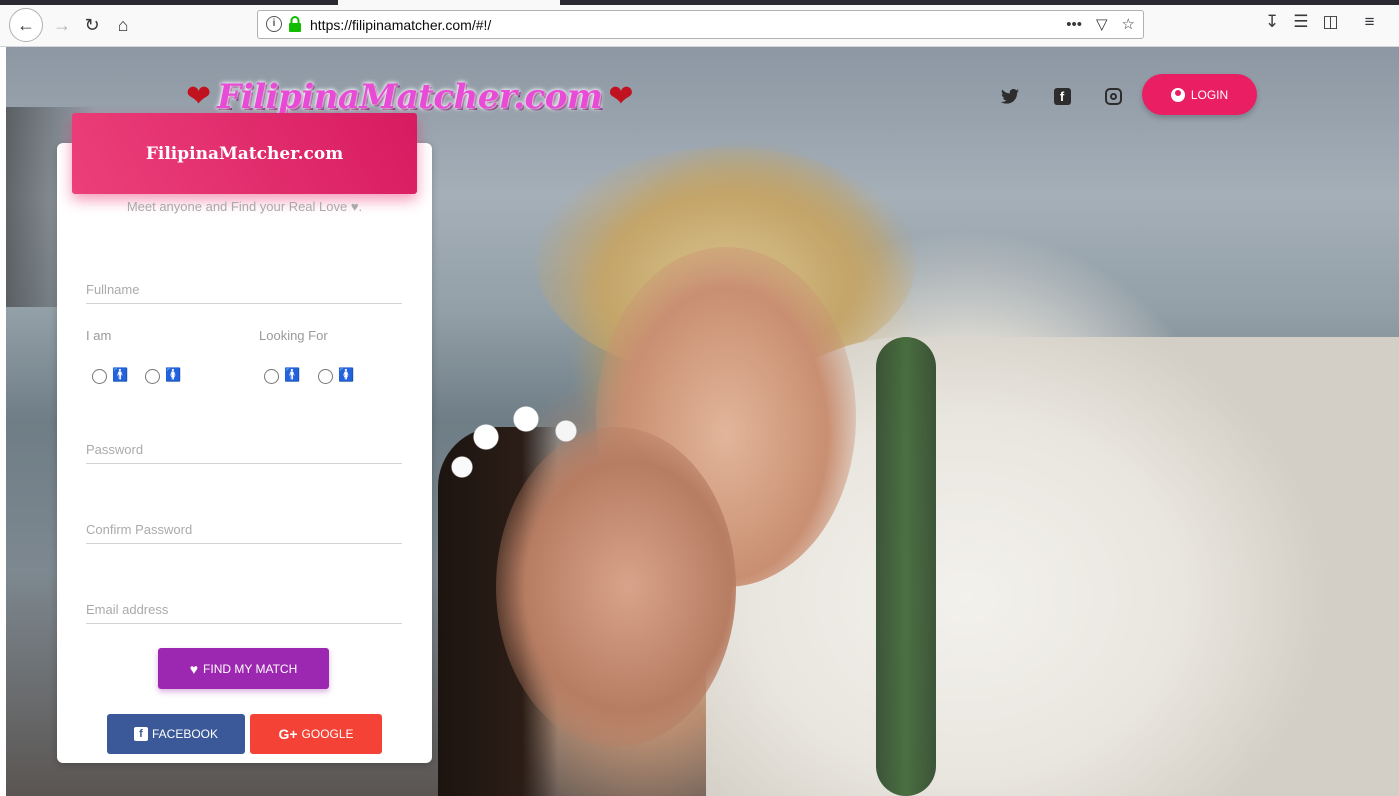  I want to click on url-text: https://filipinamatcher.com/#!/, so click(400, 25).